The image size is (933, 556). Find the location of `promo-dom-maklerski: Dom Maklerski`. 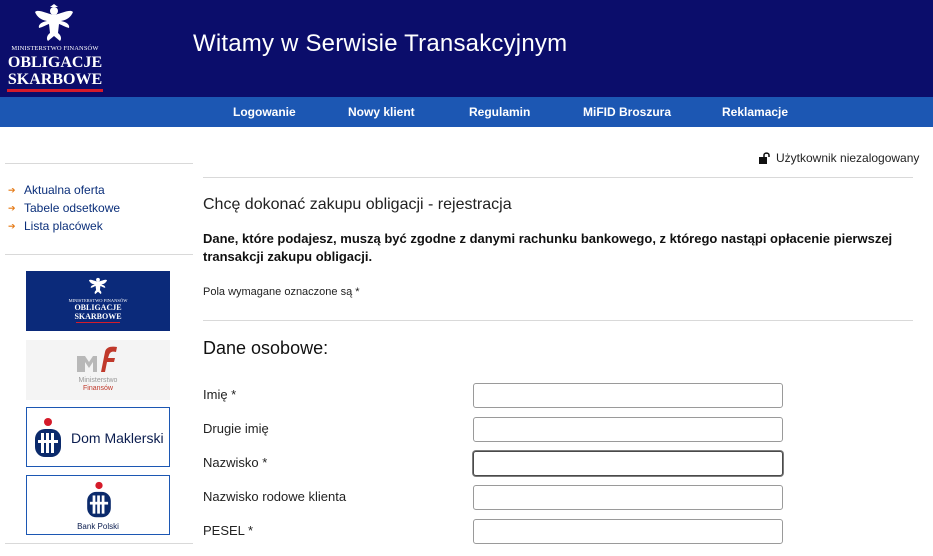

promo-dom-maklerski: Dom Maklerski is located at coordinates (98, 437).